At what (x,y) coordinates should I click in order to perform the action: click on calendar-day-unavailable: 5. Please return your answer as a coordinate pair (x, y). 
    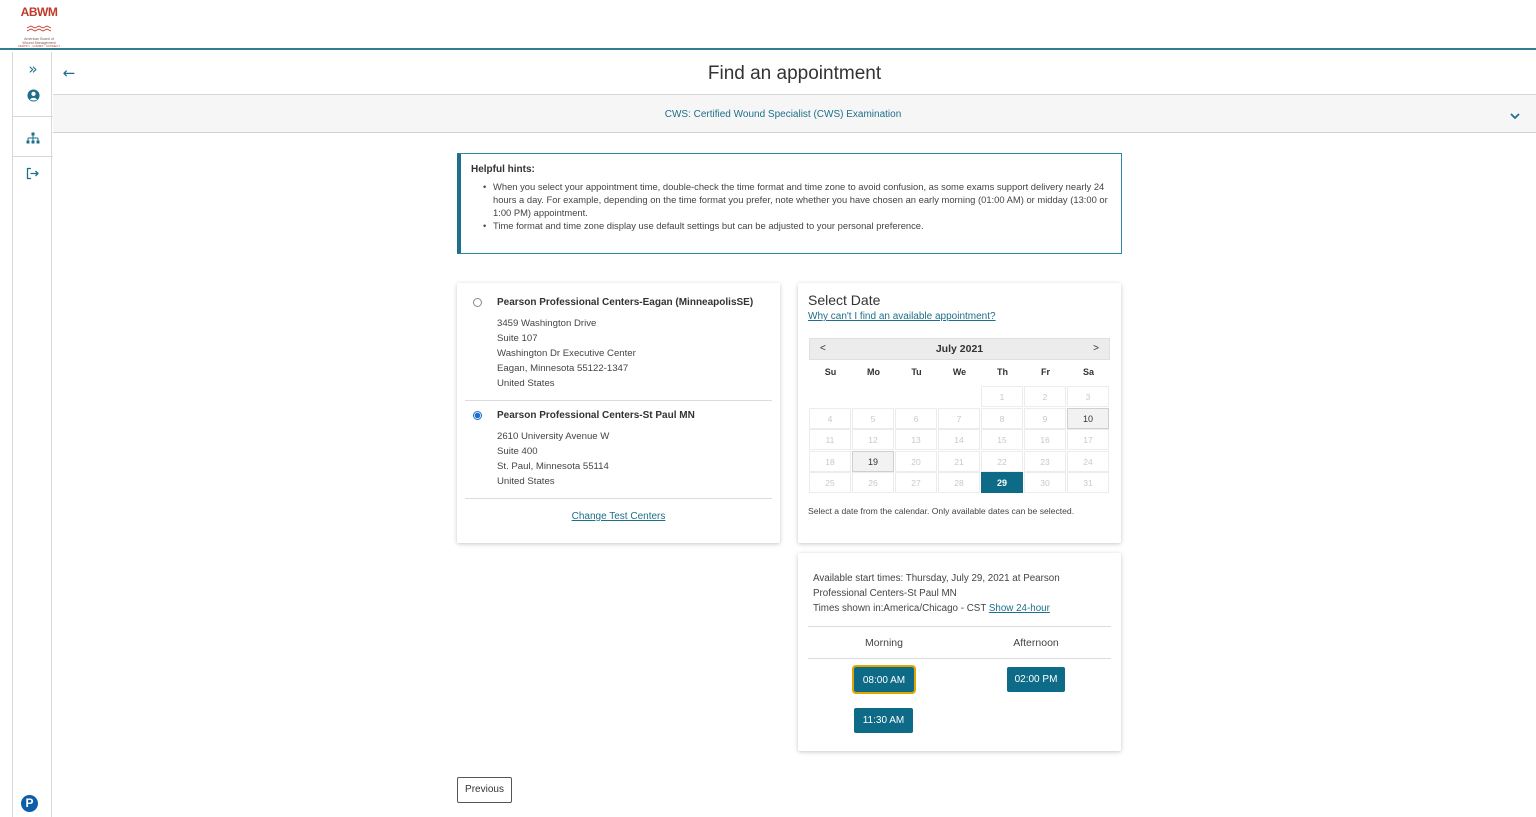
    Looking at the image, I should click on (873, 418).